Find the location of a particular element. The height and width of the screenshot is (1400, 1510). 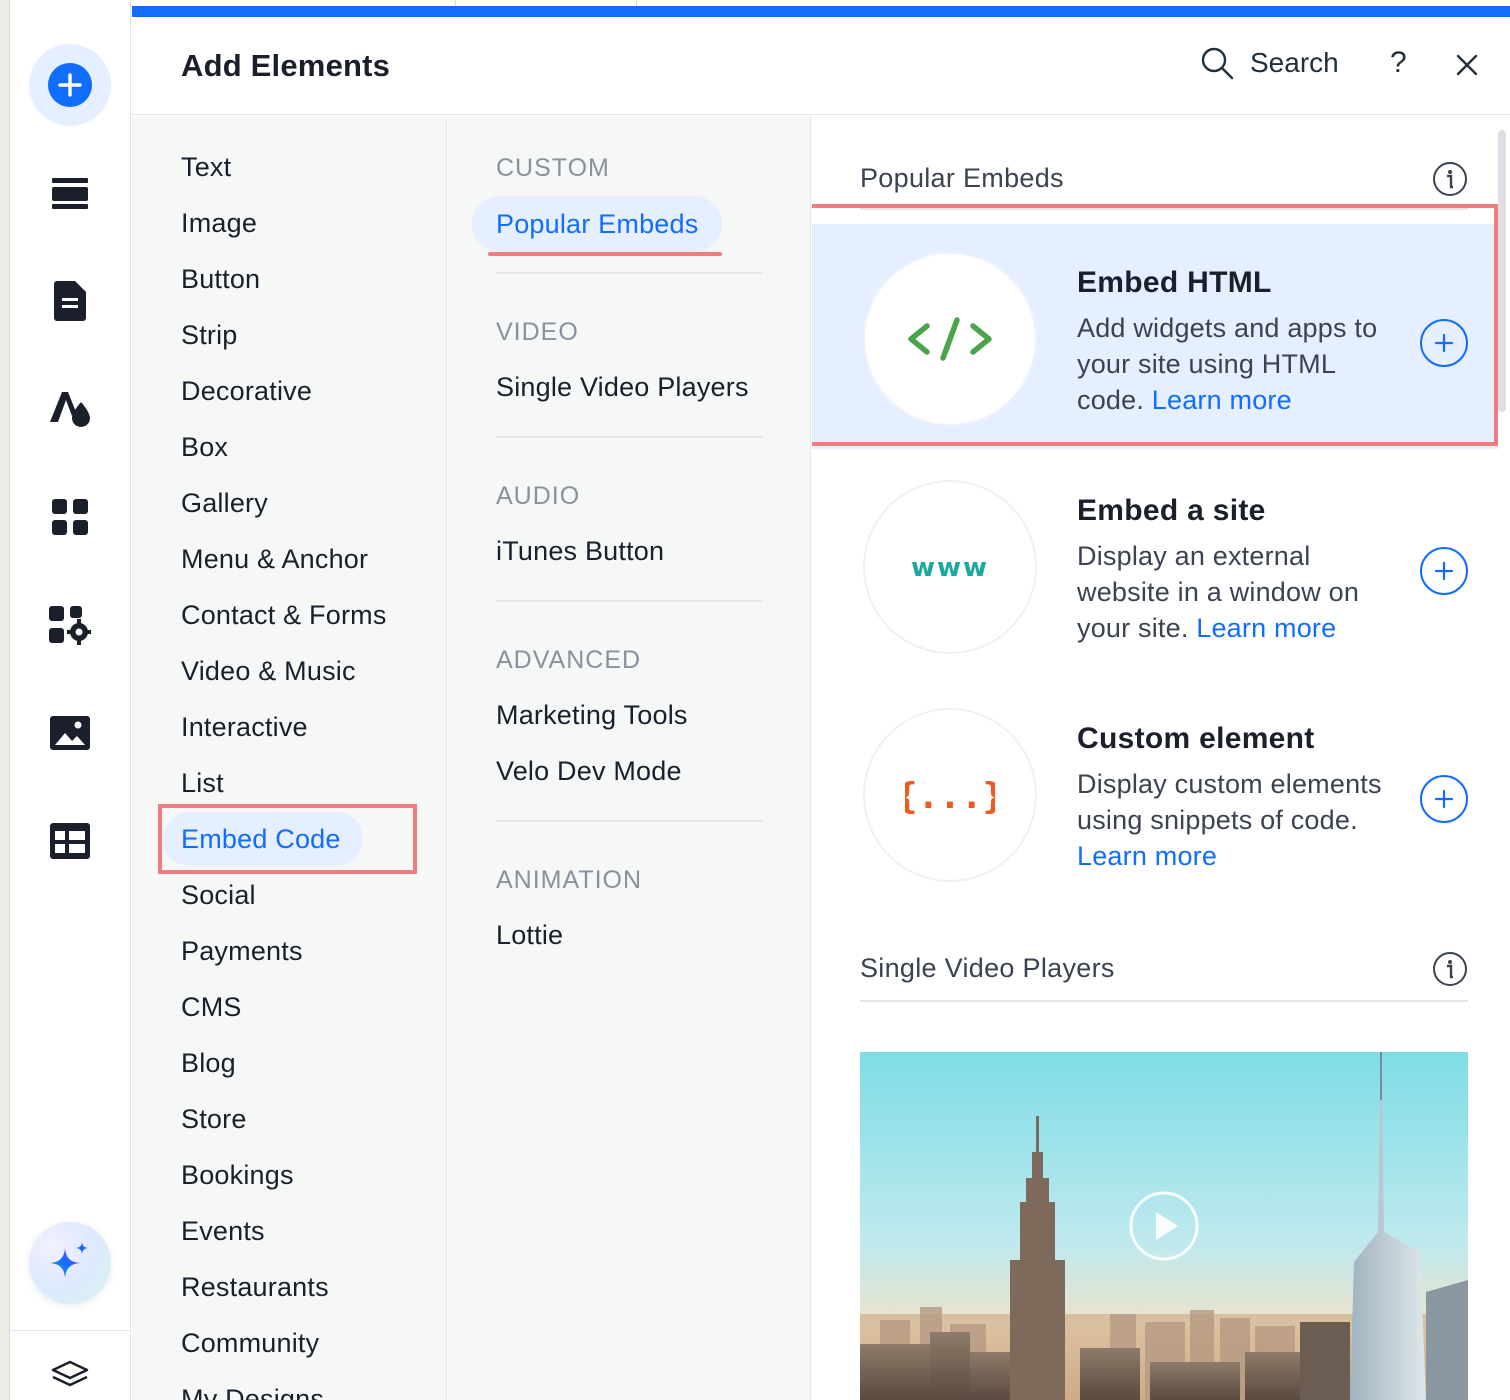

embed-html-thumbnail is located at coordinates (950, 339).